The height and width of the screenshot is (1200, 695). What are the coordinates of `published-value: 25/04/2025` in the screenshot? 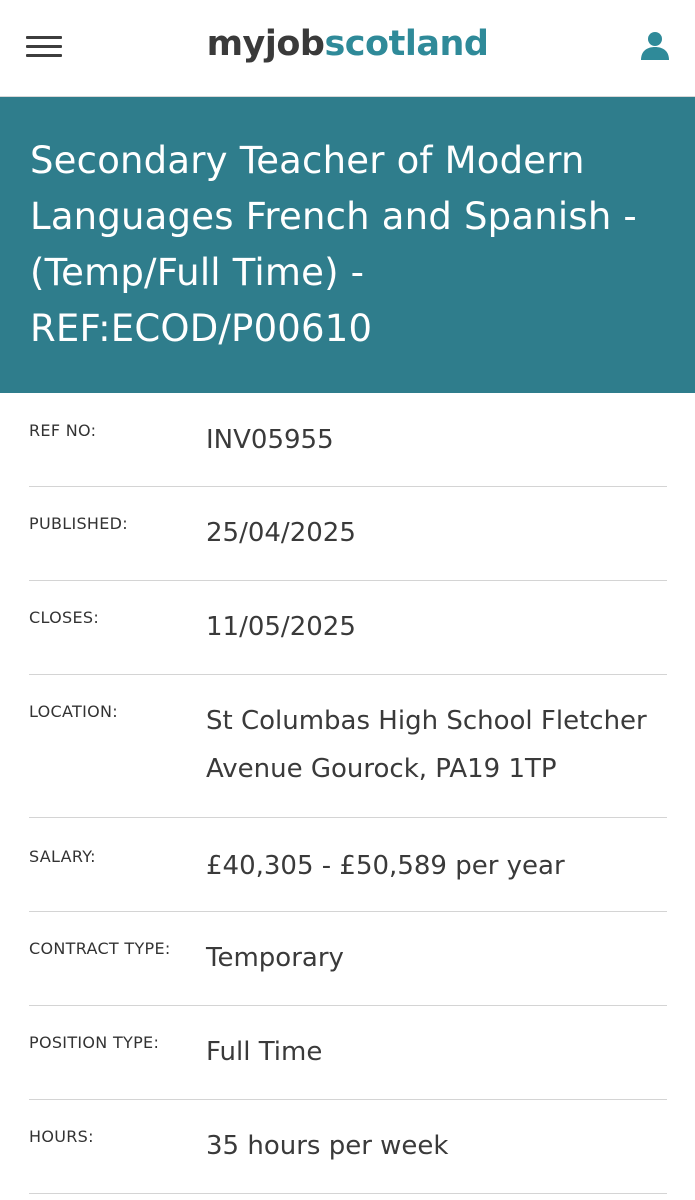 It's located at (281, 533).